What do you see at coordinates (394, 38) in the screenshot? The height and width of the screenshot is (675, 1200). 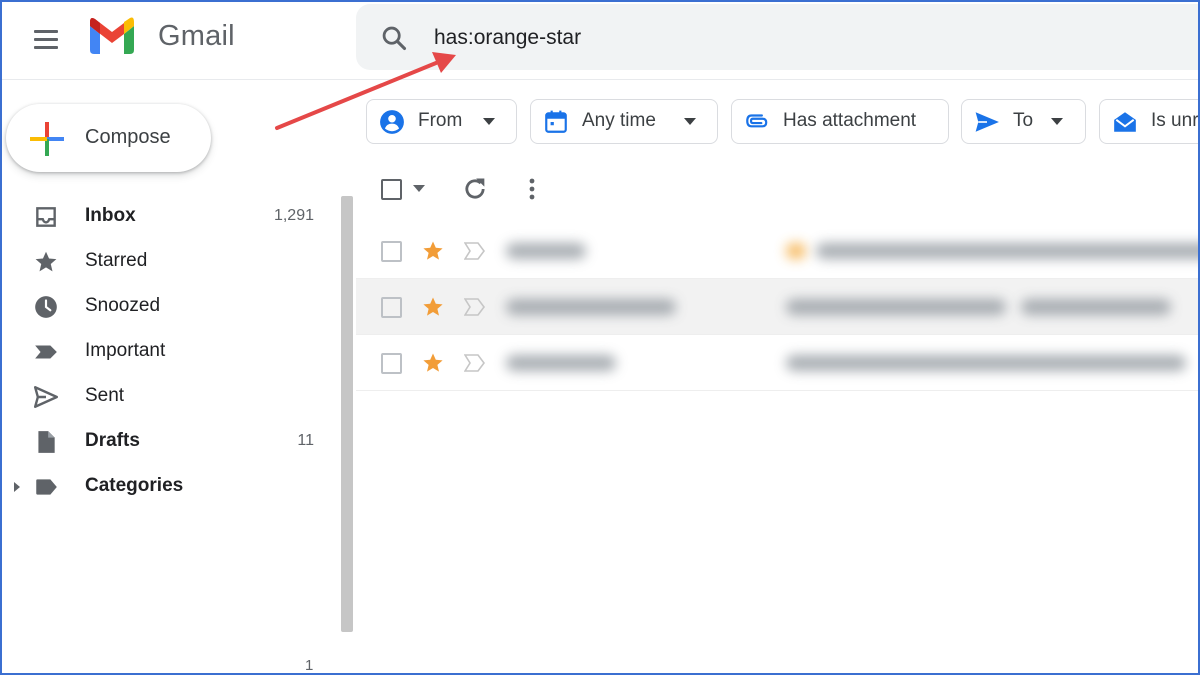 I see `search-icon` at bounding box center [394, 38].